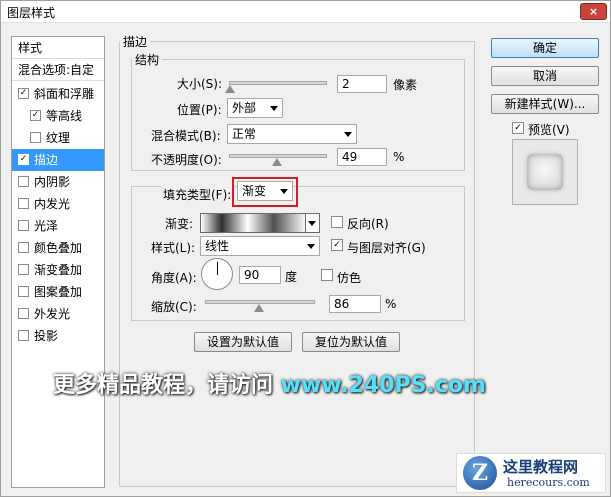 The width and height of the screenshot is (611, 497). I want to click on gradient-dropdown, so click(312, 223).